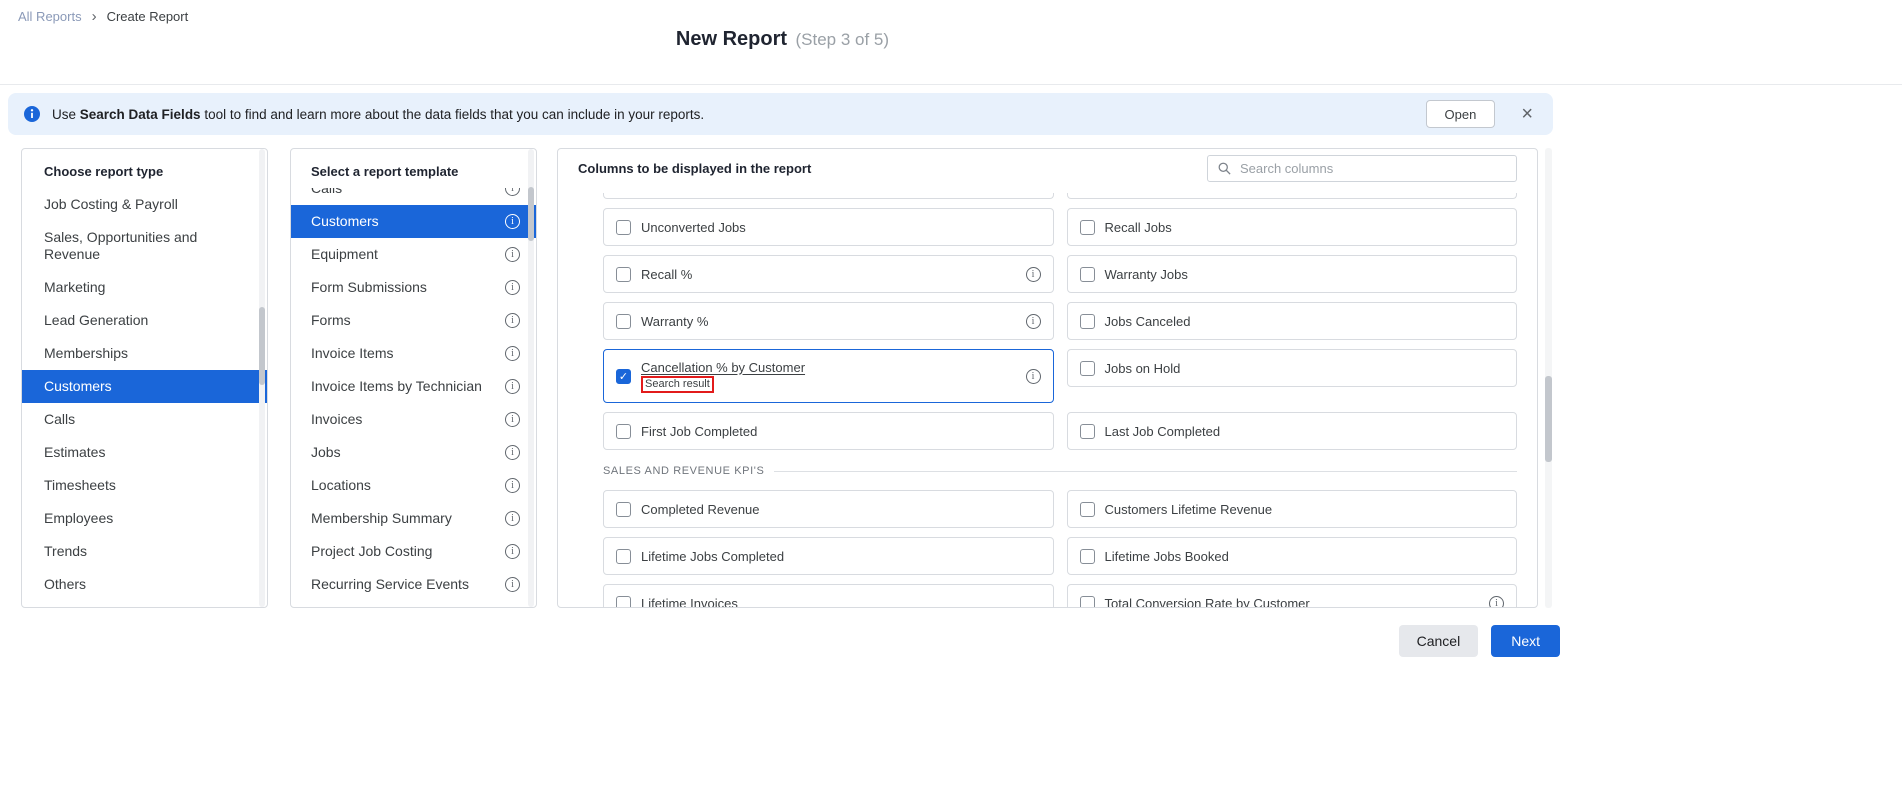 Image resolution: width=1902 pixels, height=803 pixels. Describe the element at coordinates (345, 221) in the screenshot. I see `template-item-label: Customers` at that location.